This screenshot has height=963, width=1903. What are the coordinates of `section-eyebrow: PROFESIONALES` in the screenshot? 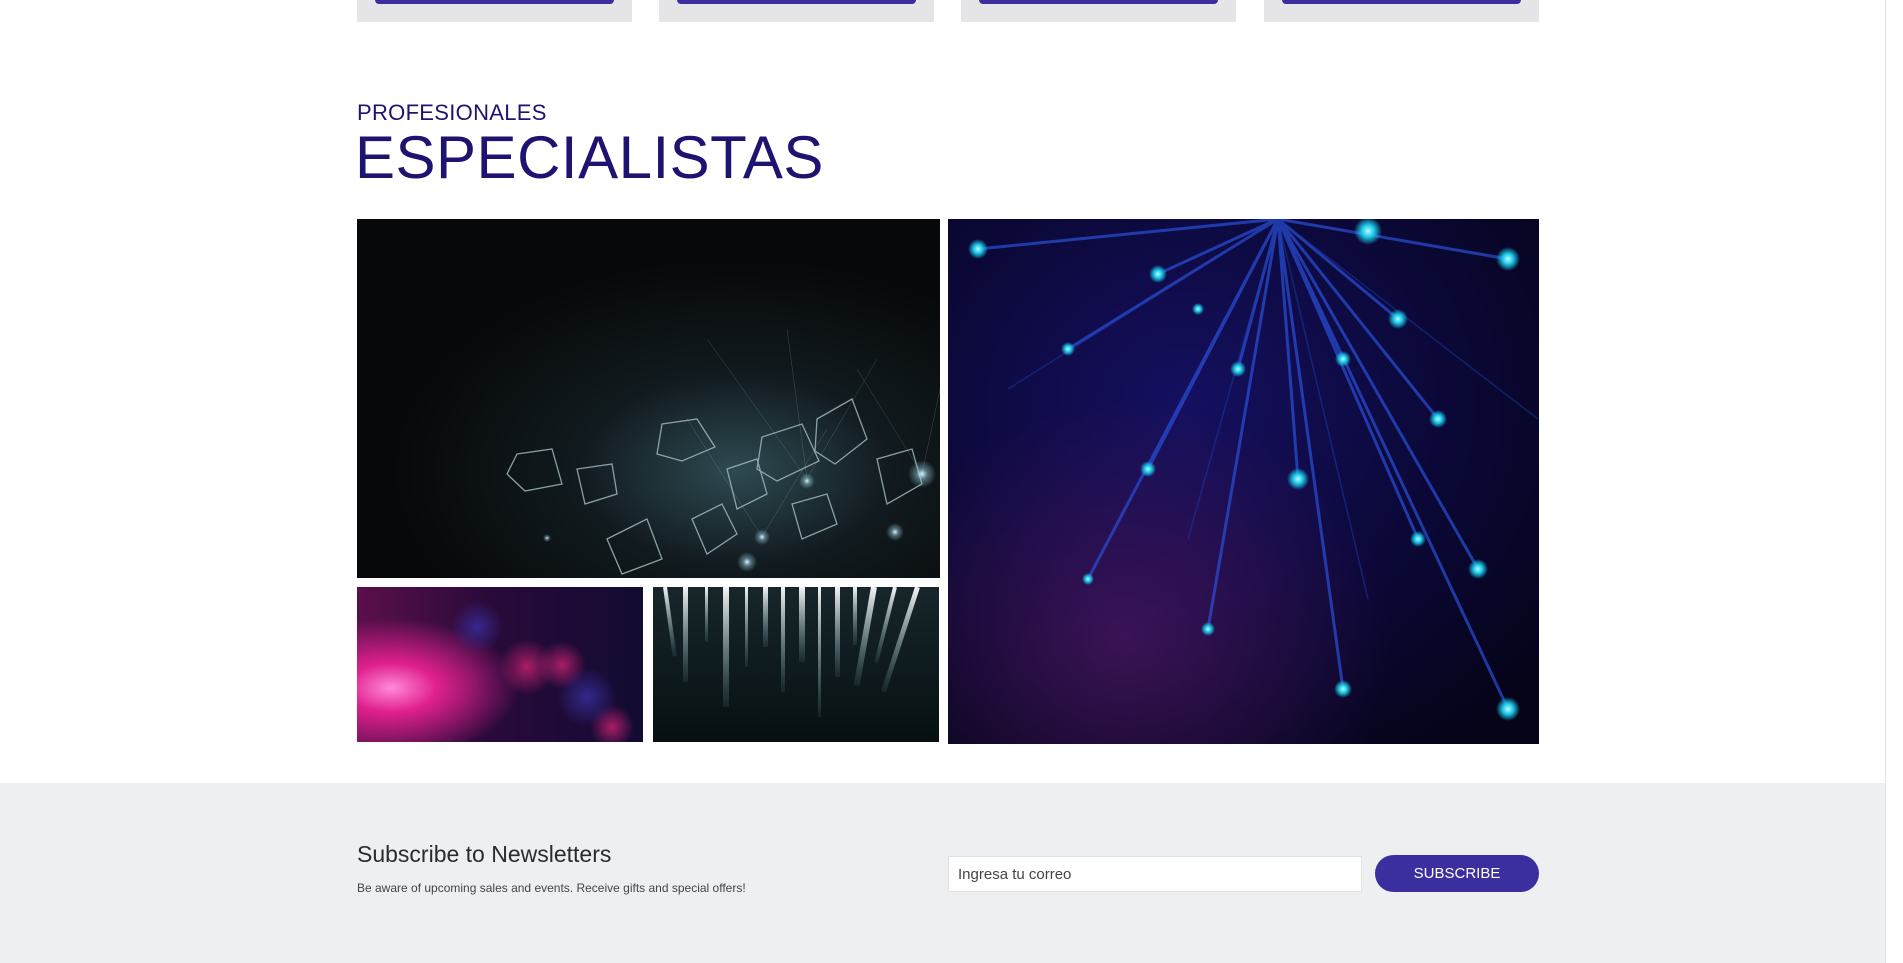 It's located at (452, 112).